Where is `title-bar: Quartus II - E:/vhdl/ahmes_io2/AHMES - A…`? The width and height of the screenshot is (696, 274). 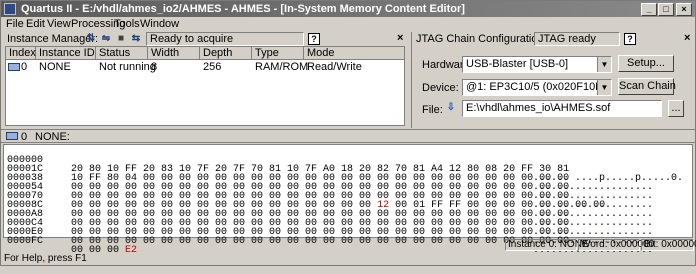
title-bar: Quartus II - E:/vhdl/ahmes_io2/AHMES - A… is located at coordinates (348, 9).